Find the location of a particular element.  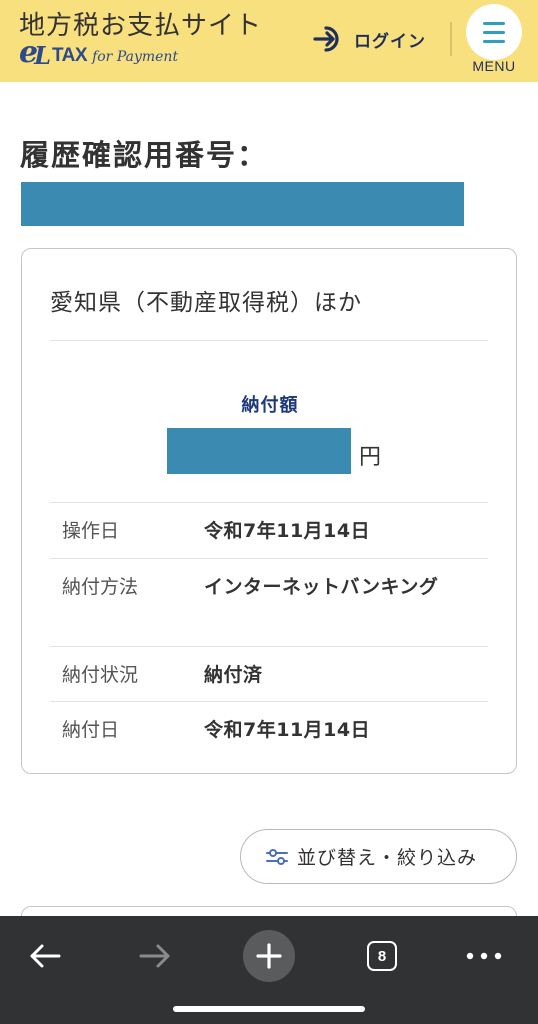

row-key: 納付日 is located at coordinates (91, 730).